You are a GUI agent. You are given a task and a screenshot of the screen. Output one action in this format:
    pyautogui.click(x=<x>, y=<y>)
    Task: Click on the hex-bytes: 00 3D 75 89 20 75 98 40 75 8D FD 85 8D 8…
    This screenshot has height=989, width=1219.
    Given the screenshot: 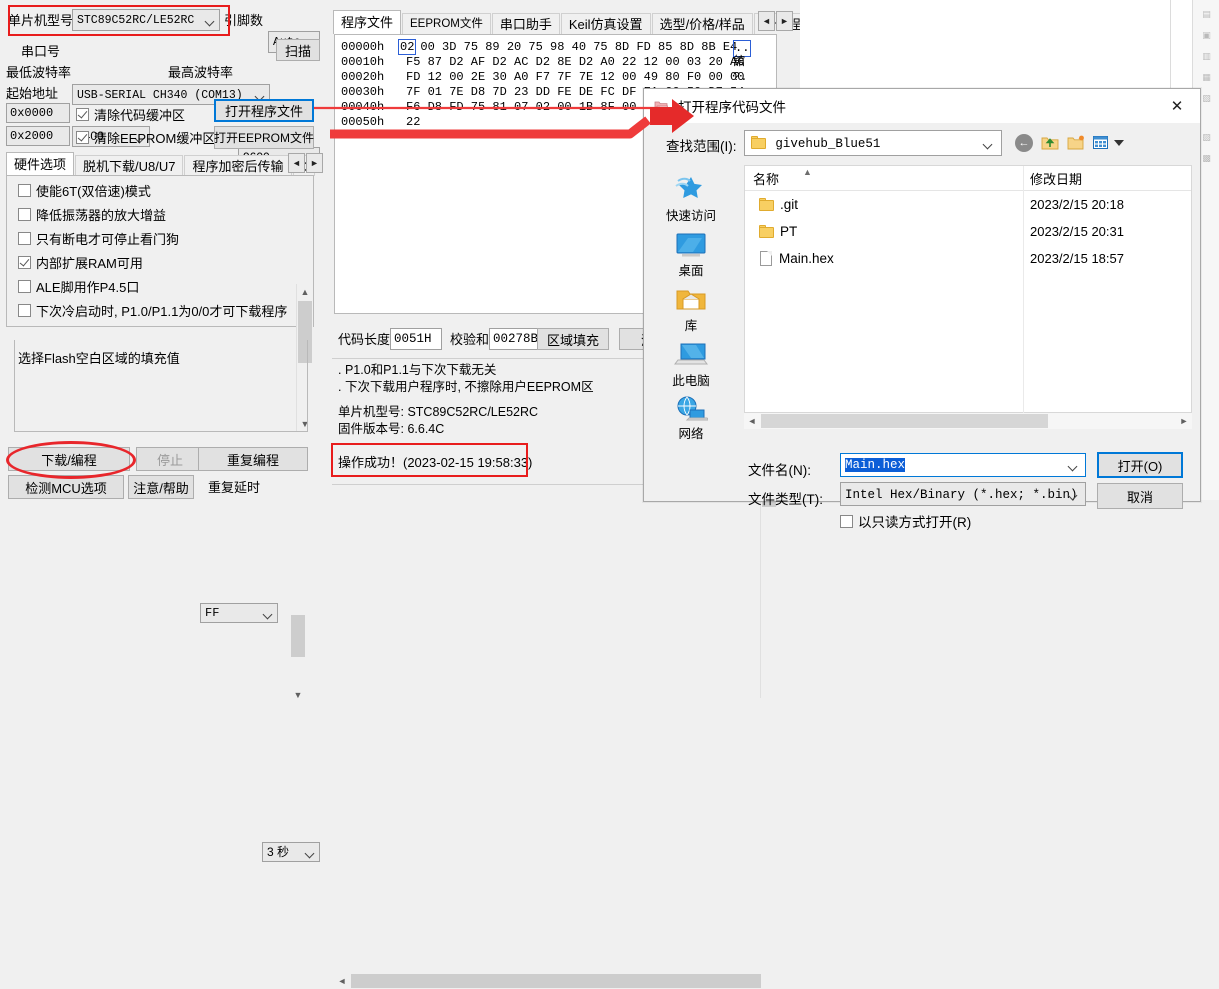 What is the action you would take?
    pyautogui.click(x=579, y=47)
    